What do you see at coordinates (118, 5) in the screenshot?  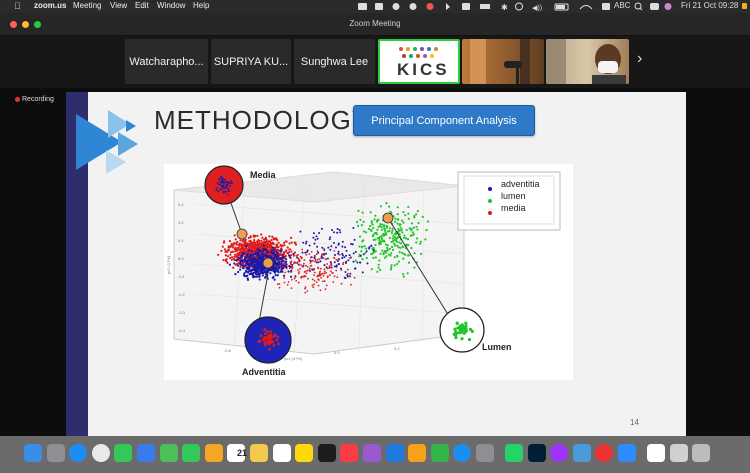 I see `menu-view: View` at bounding box center [118, 5].